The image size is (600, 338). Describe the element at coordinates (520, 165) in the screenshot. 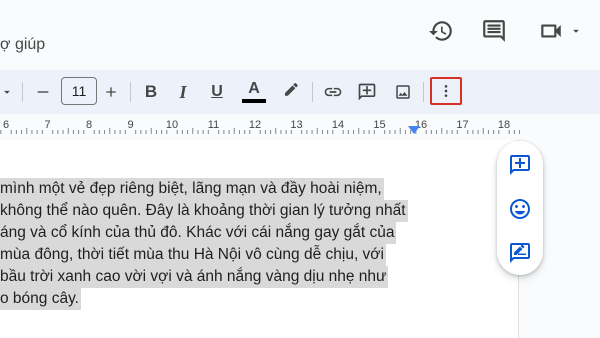

I see `add-comment-icon` at that location.